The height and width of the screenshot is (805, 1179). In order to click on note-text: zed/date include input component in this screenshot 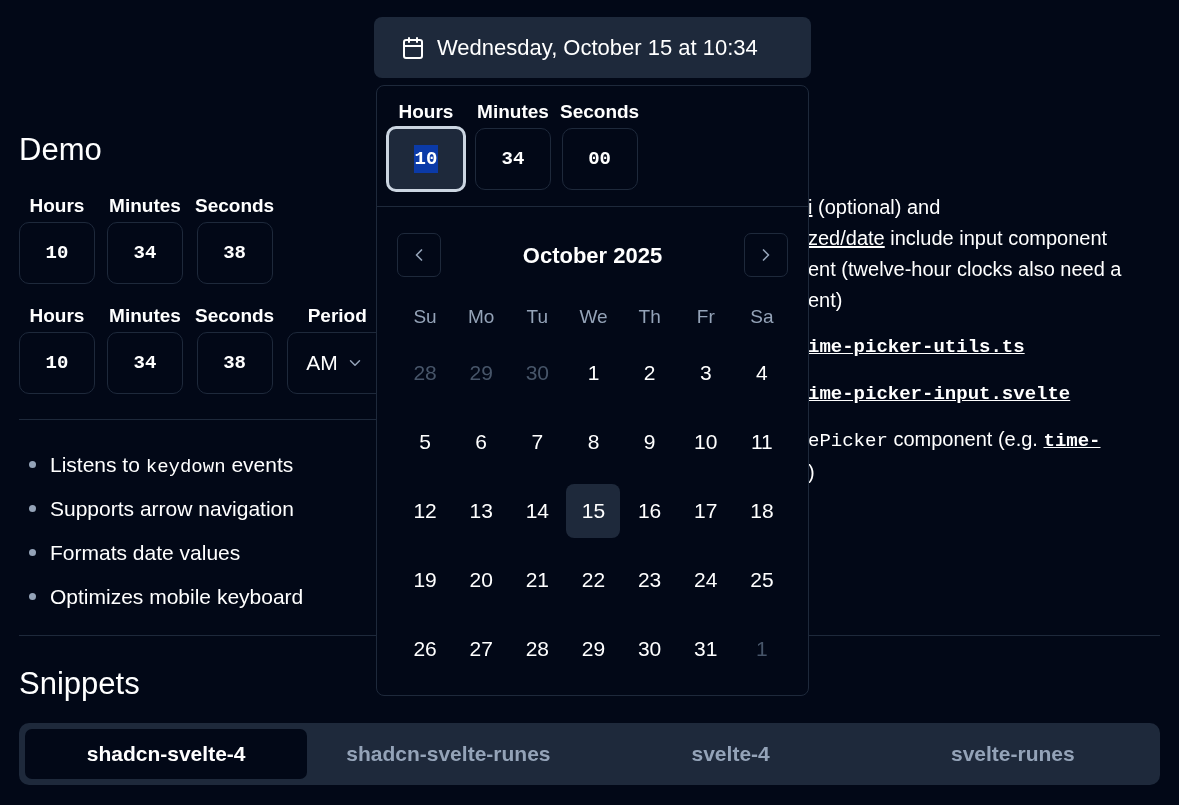, I will do `click(958, 238)`.